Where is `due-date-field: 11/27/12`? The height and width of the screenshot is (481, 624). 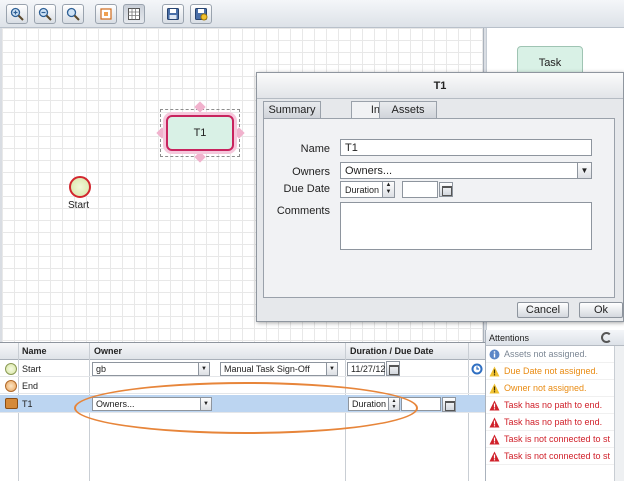 due-date-field: 11/27/12 is located at coordinates (366, 369).